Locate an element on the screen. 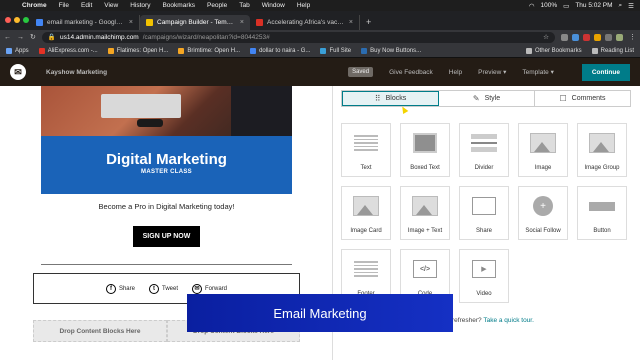  avatar is located at coordinates (619, 37).